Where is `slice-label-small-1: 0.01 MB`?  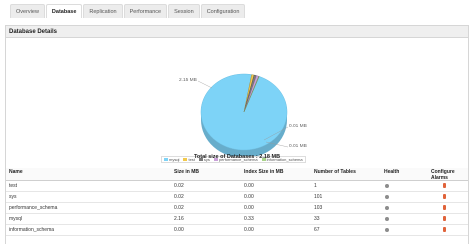
slice-label-small-1: 0.01 MB is located at coordinates (298, 126).